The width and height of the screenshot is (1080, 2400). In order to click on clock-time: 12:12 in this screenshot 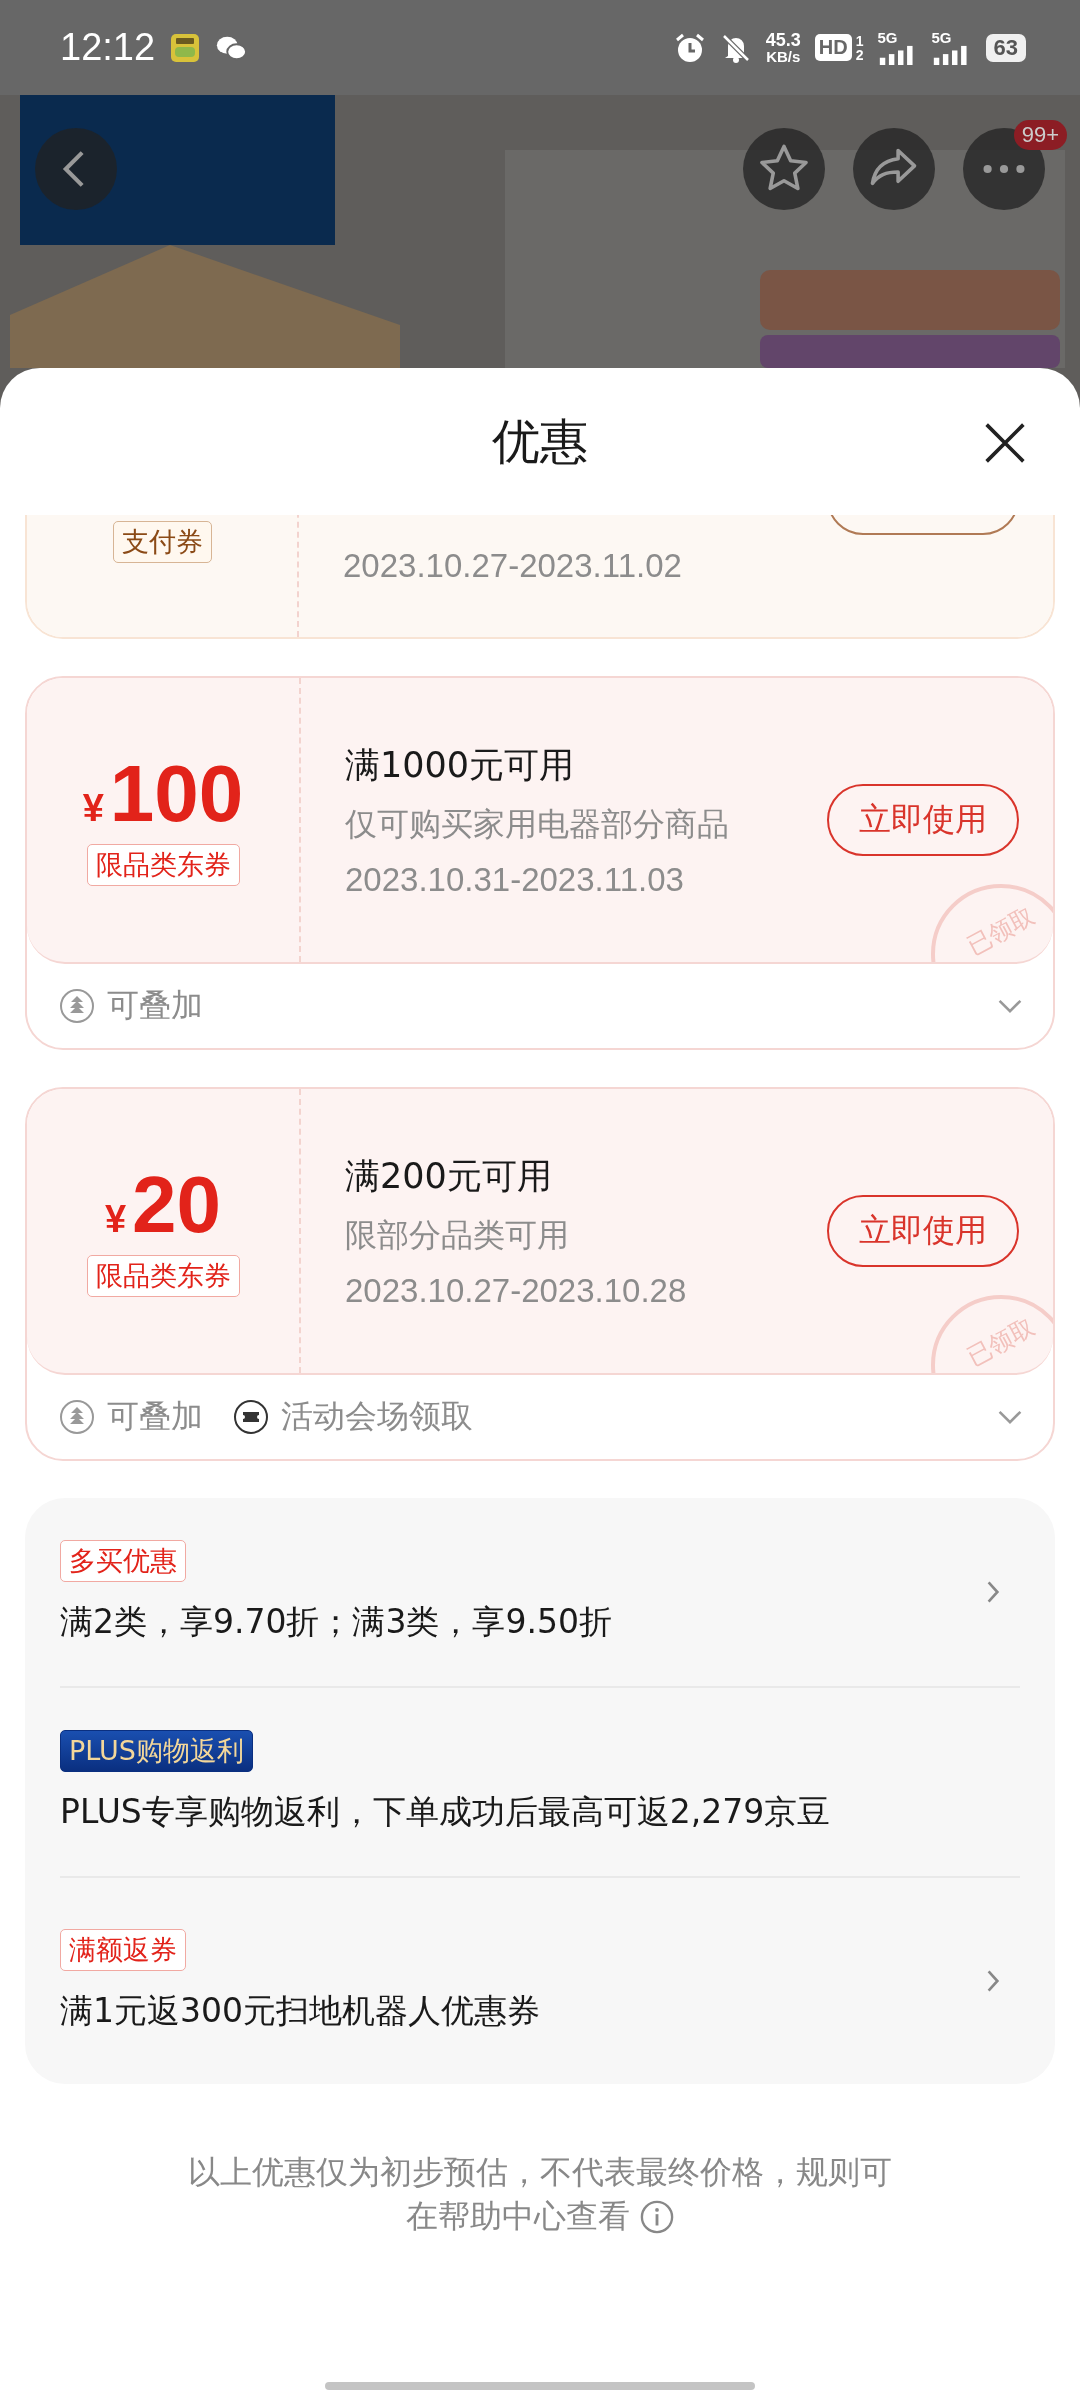, I will do `click(108, 47)`.